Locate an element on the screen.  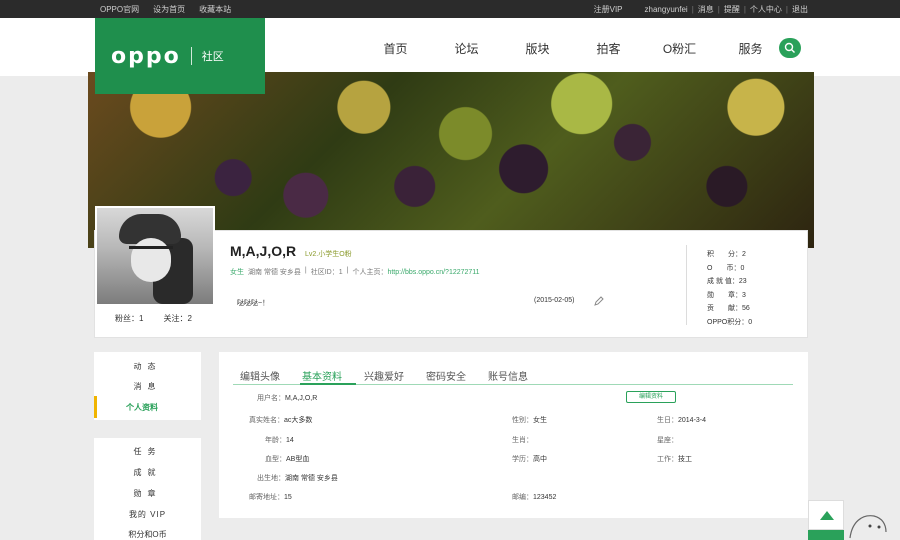
arrow-up-icon is located at coordinates (827, 515).